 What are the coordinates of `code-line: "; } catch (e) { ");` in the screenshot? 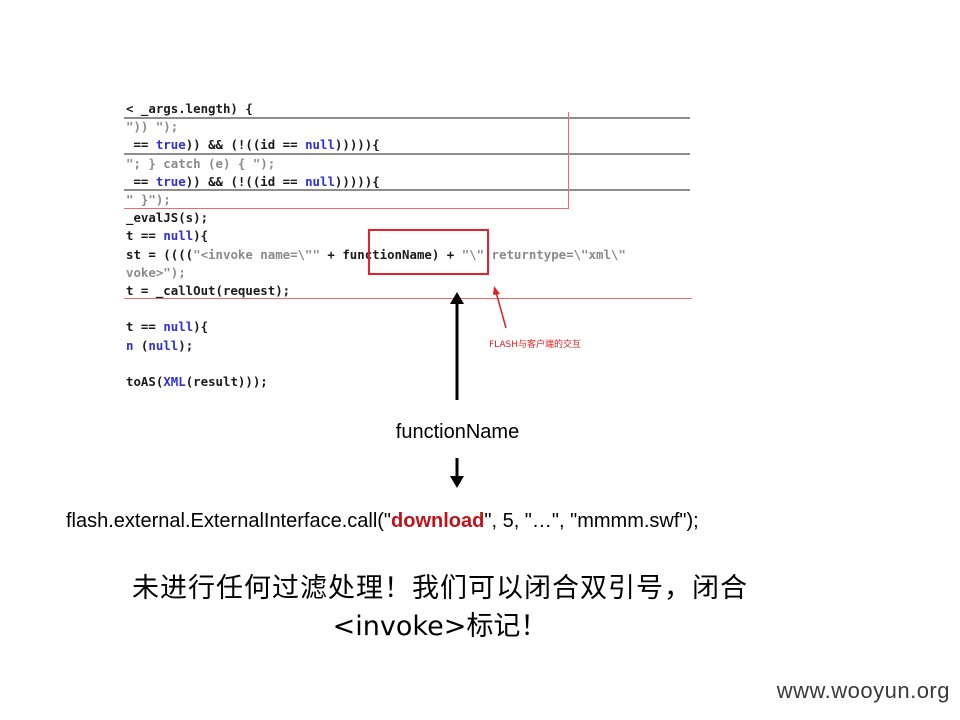 It's located at (200, 164).